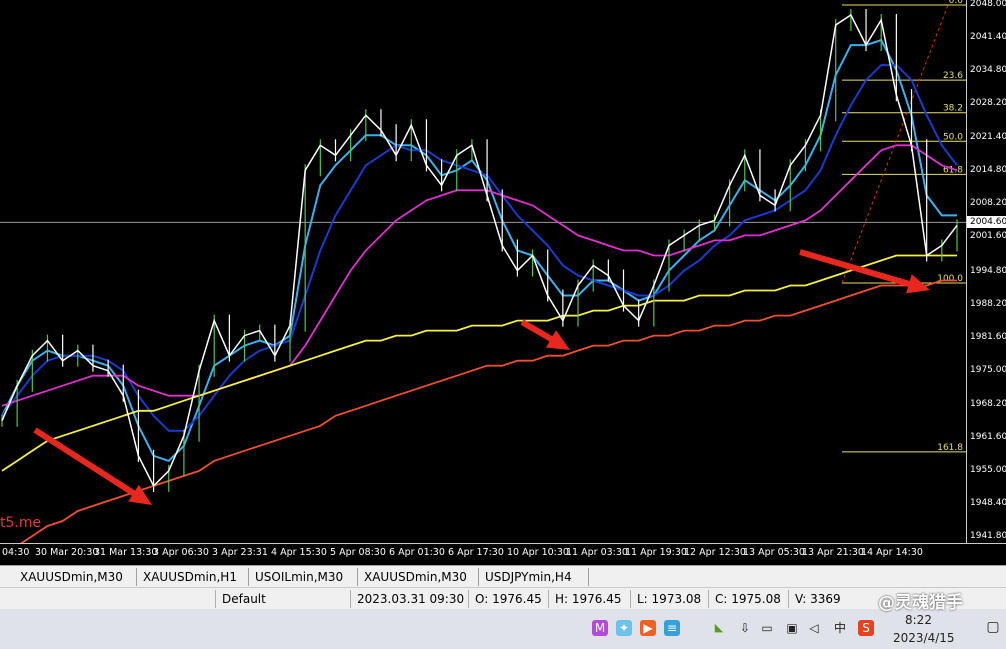 Image resolution: width=1006 pixels, height=649 pixels. What do you see at coordinates (719, 628) in the screenshot?
I see `nvidia-icon: ◣` at bounding box center [719, 628].